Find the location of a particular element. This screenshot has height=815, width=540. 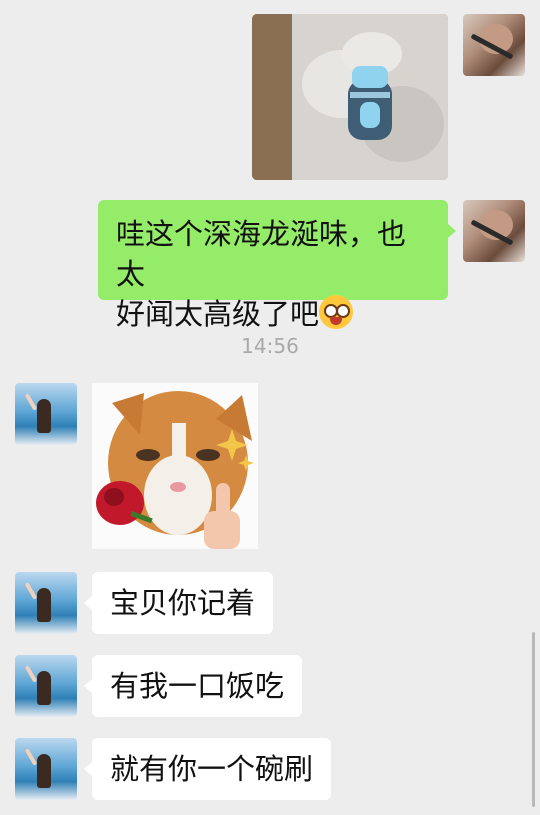

message-image-me is located at coordinates (350, 97).